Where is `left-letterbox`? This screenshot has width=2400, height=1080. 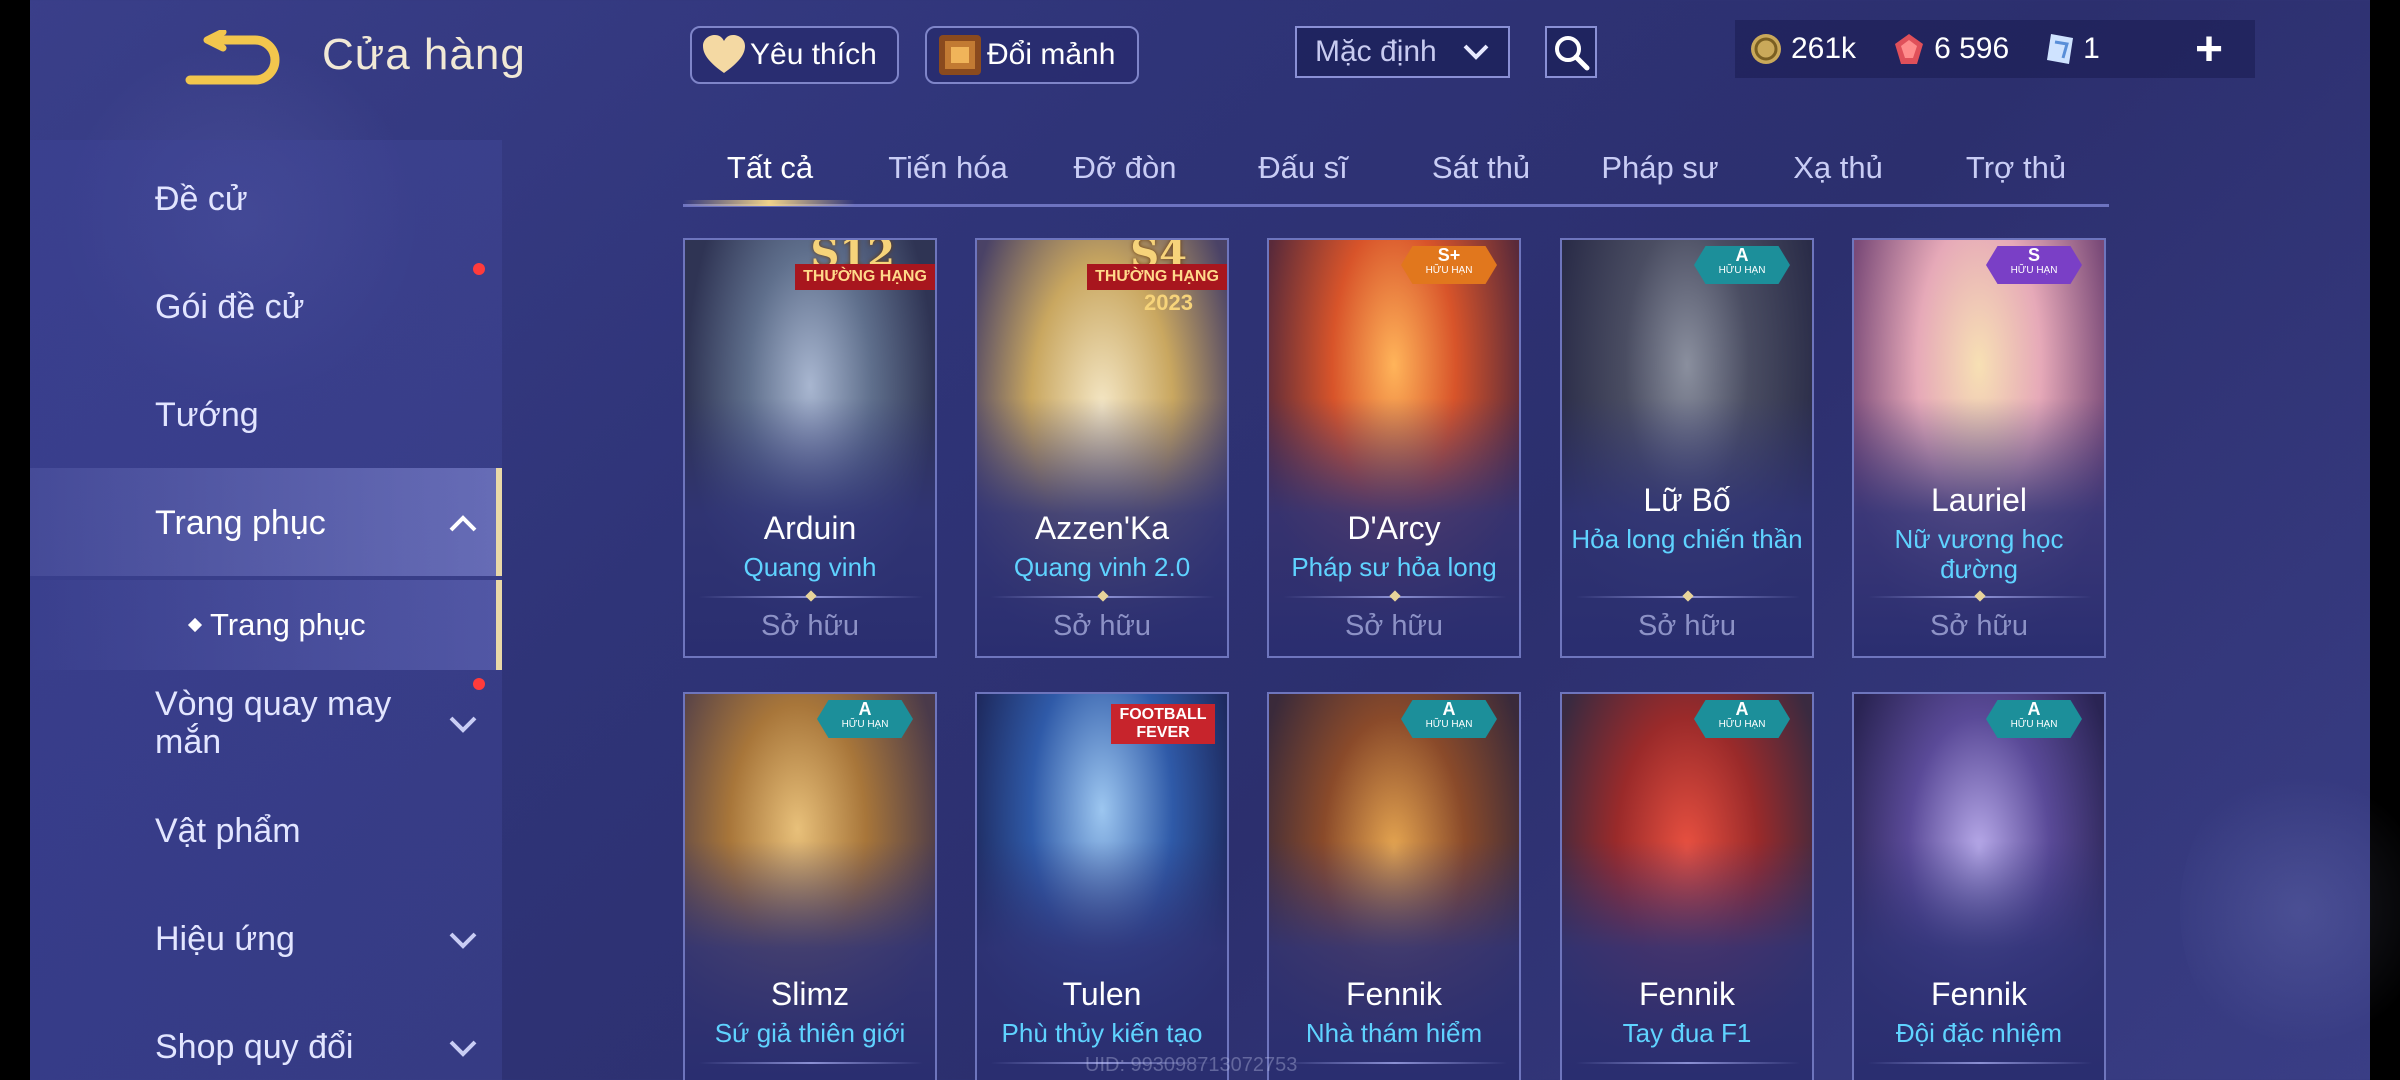
left-letterbox is located at coordinates (15, 540).